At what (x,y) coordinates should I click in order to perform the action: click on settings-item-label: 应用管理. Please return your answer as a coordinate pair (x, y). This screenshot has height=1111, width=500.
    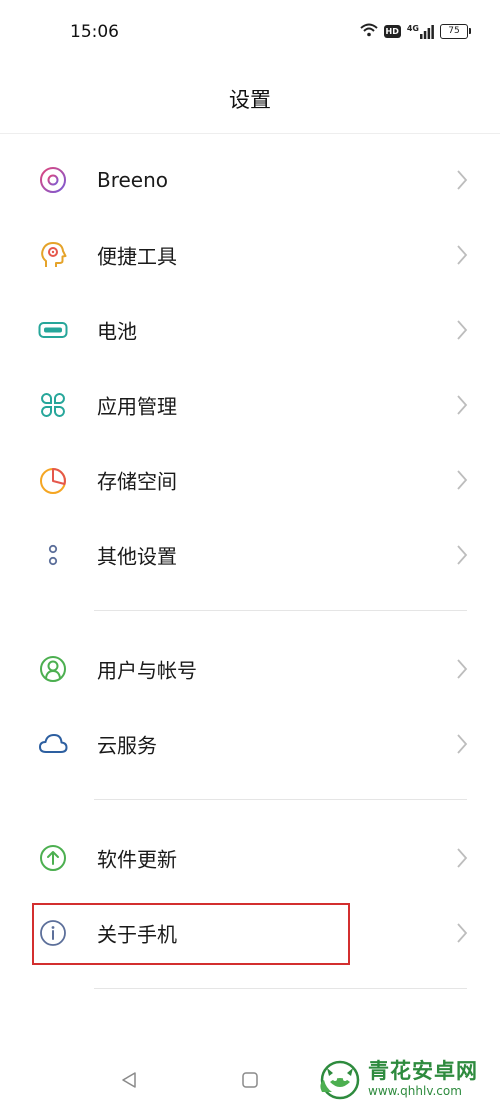
    Looking at the image, I should click on (137, 406).